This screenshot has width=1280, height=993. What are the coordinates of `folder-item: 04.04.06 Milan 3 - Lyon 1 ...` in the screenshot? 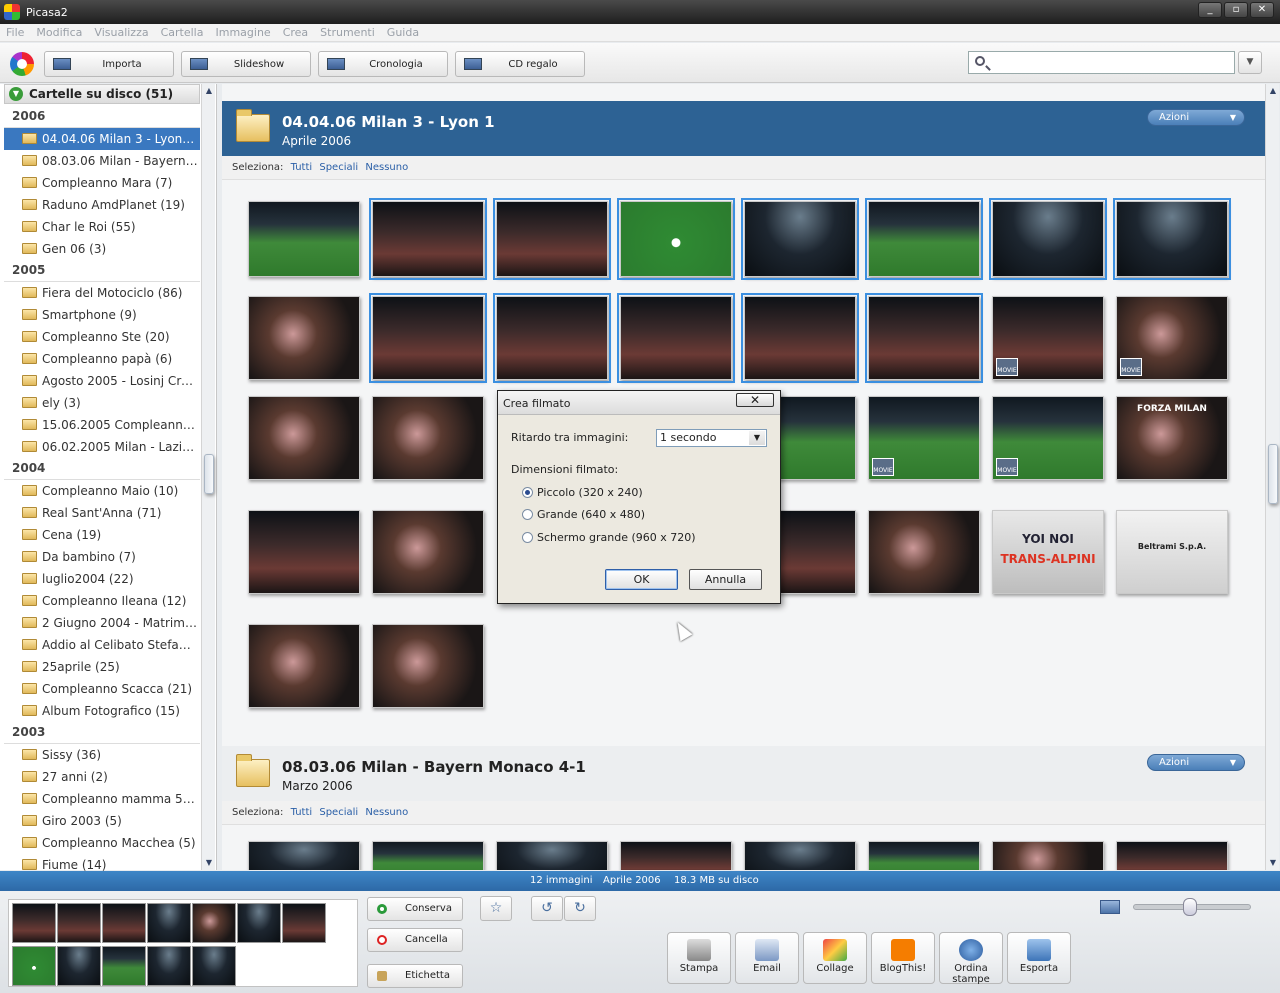 It's located at (102, 139).